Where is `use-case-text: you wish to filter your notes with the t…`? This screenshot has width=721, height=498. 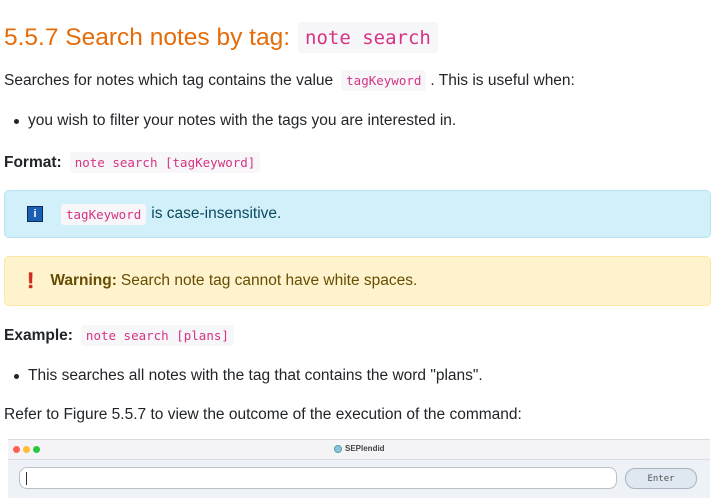
use-case-text: you wish to filter your notes with the t… is located at coordinates (242, 120).